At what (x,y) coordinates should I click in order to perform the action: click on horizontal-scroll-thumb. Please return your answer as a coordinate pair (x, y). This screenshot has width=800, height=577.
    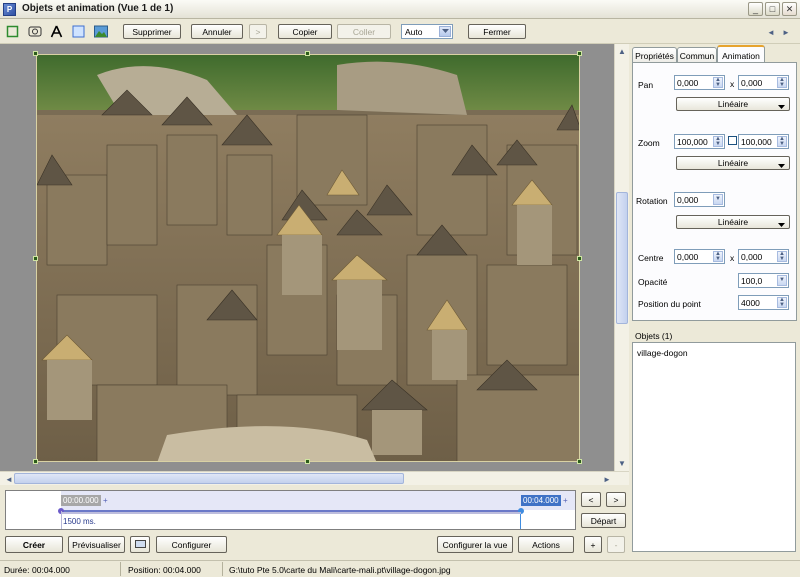
    Looking at the image, I should click on (209, 478).